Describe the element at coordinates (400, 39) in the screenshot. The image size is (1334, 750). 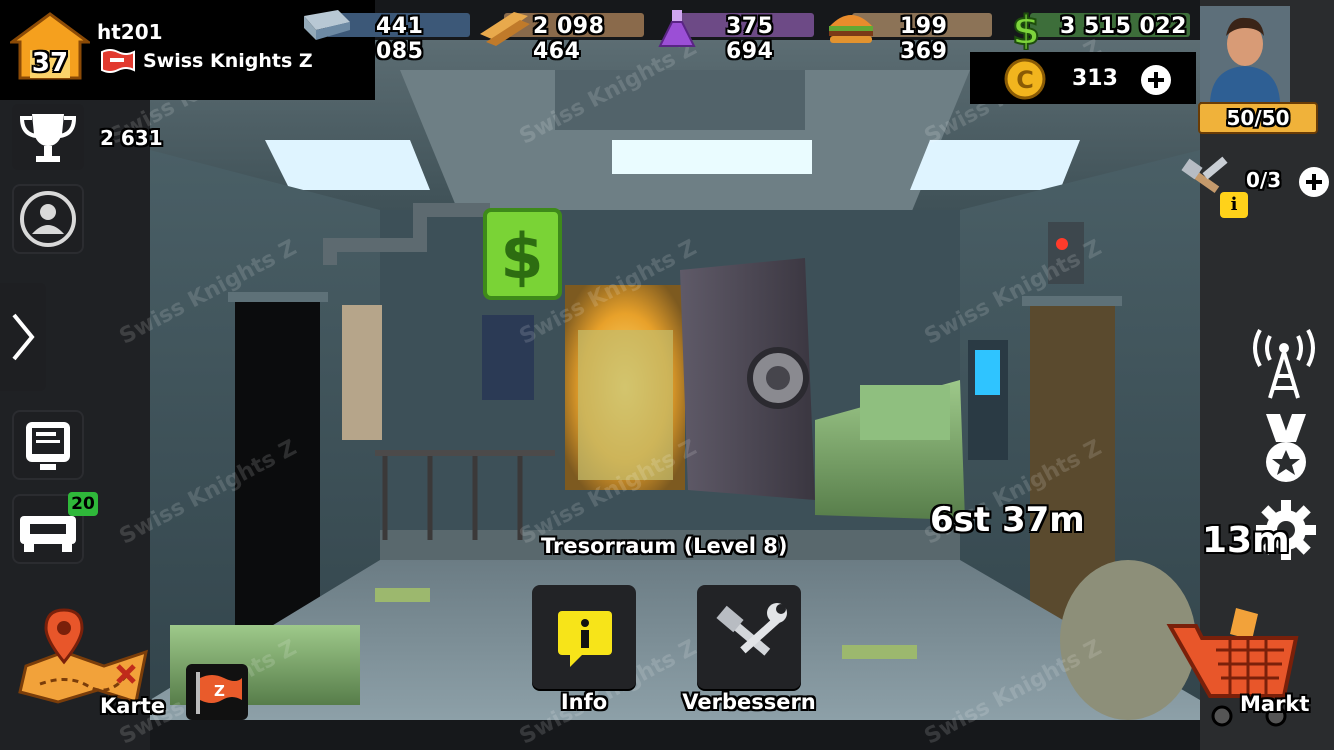
I see `steel-value: 441 085` at that location.